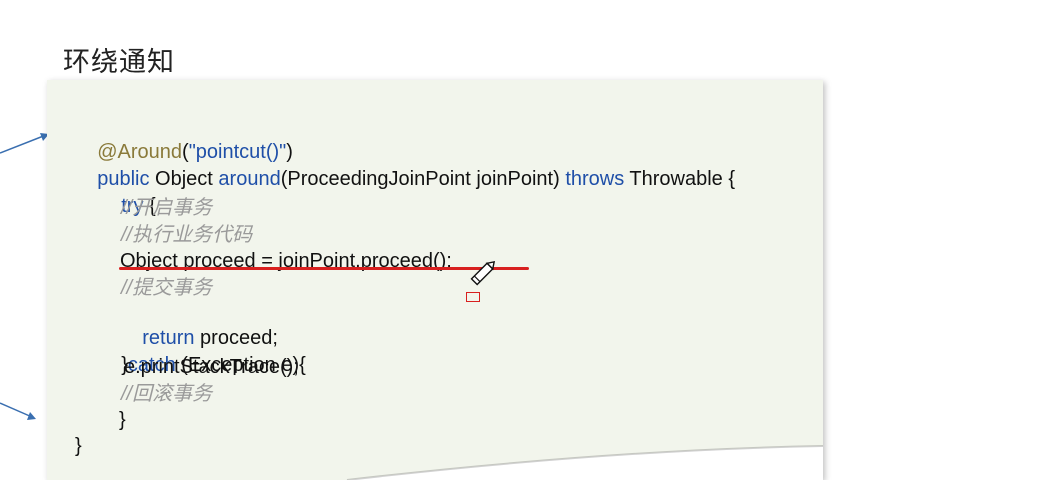 The height and width of the screenshot is (480, 1043). Describe the element at coordinates (483, 273) in the screenshot. I see `pencil-cursor-icon` at that location.